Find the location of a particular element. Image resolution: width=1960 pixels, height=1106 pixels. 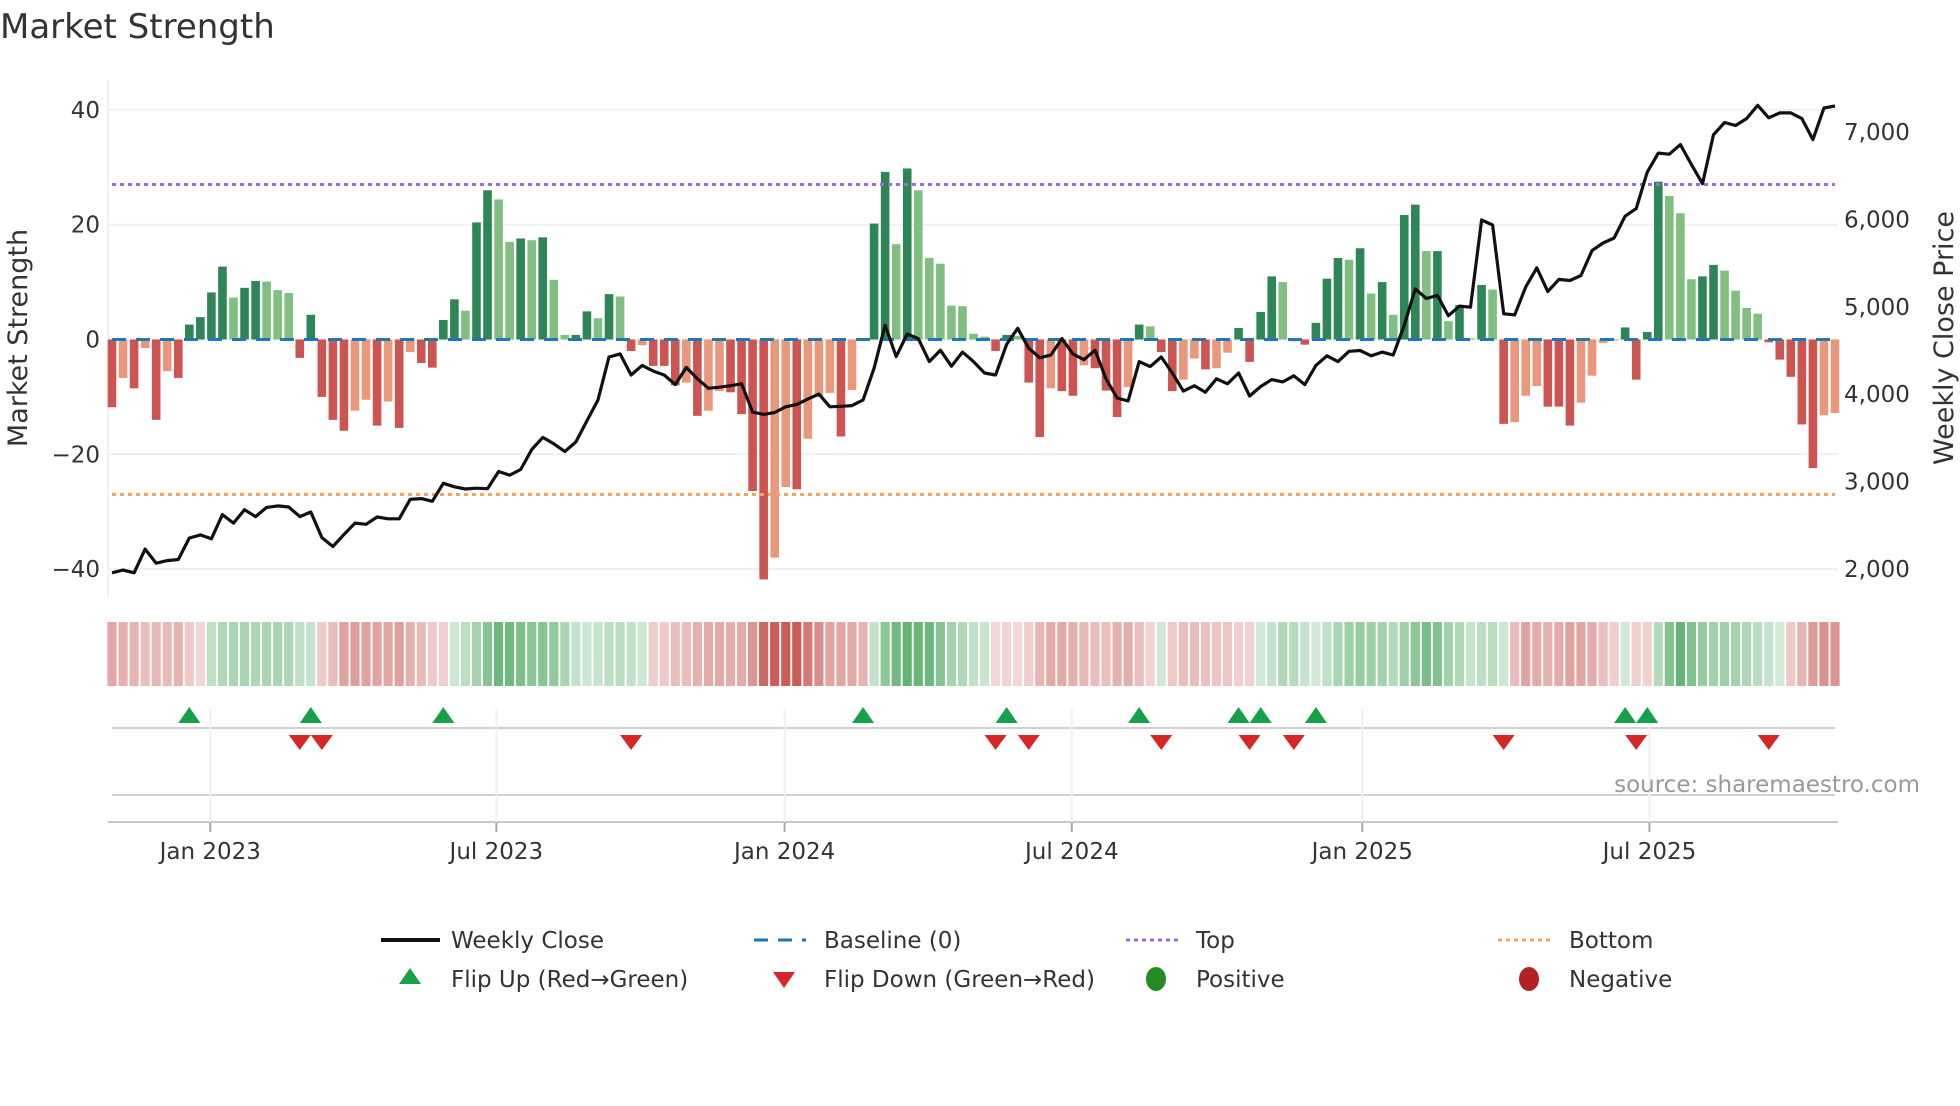

x-tick-label: Jul 2025 is located at coordinates (1649, 852).